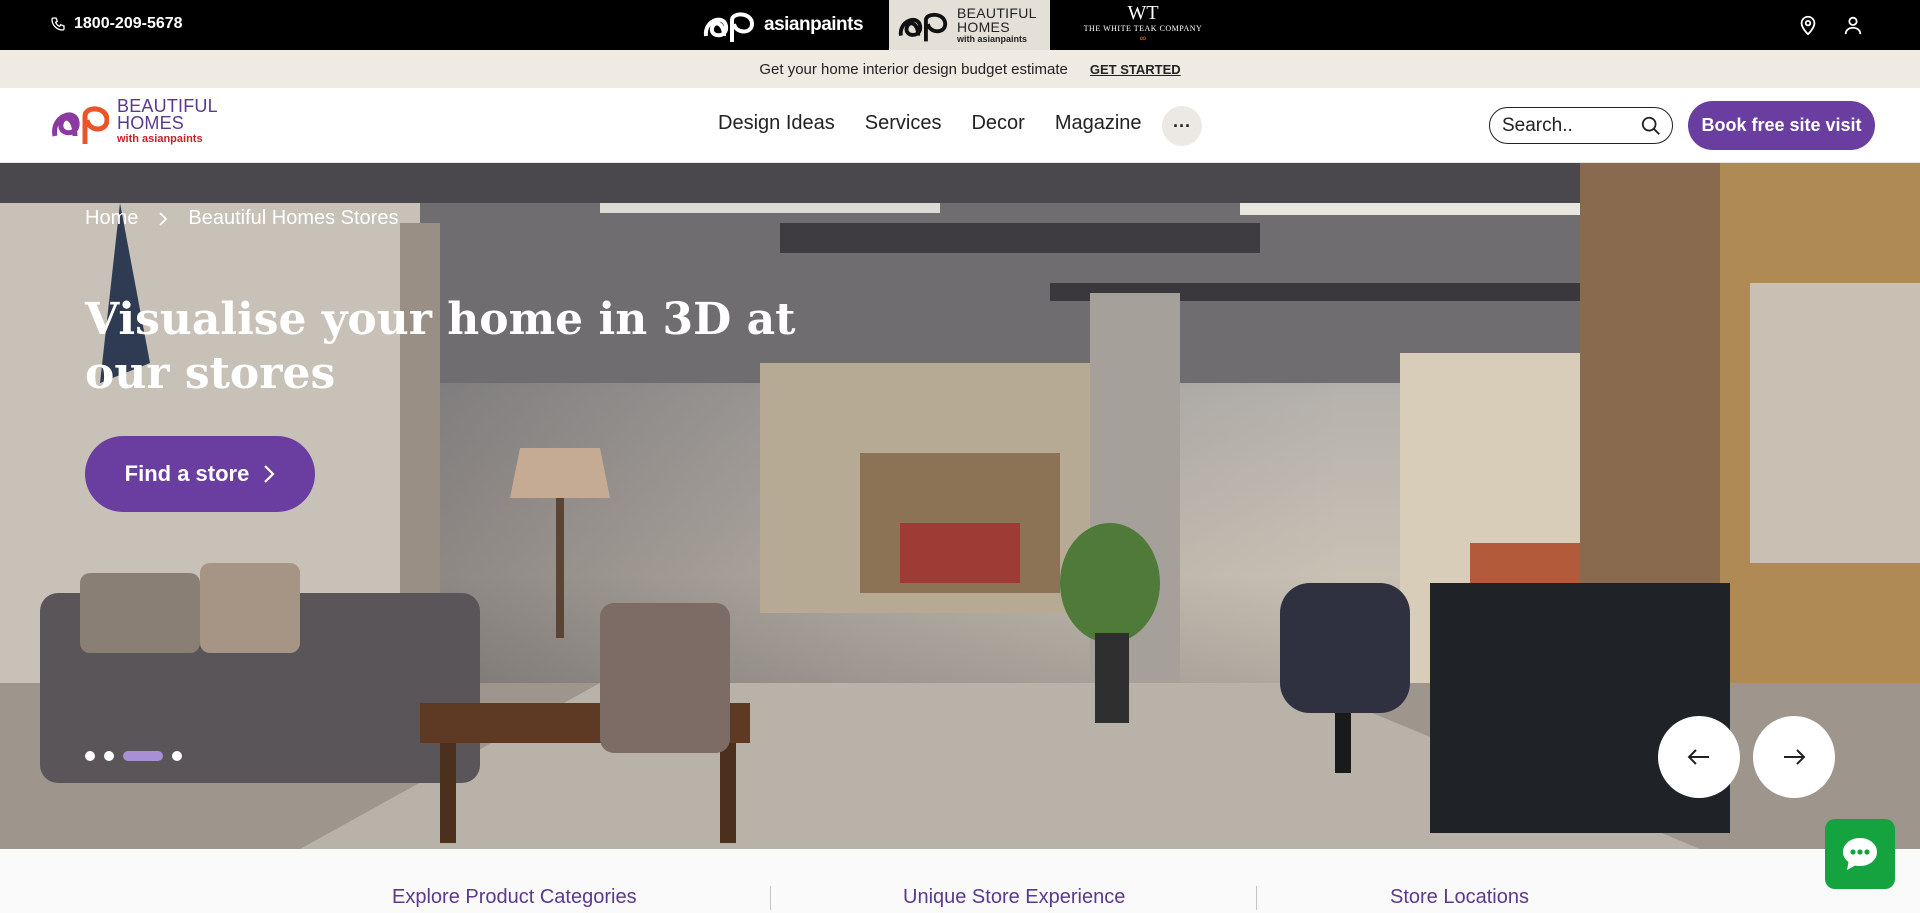  I want to click on carousel-next-button, so click(1794, 757).